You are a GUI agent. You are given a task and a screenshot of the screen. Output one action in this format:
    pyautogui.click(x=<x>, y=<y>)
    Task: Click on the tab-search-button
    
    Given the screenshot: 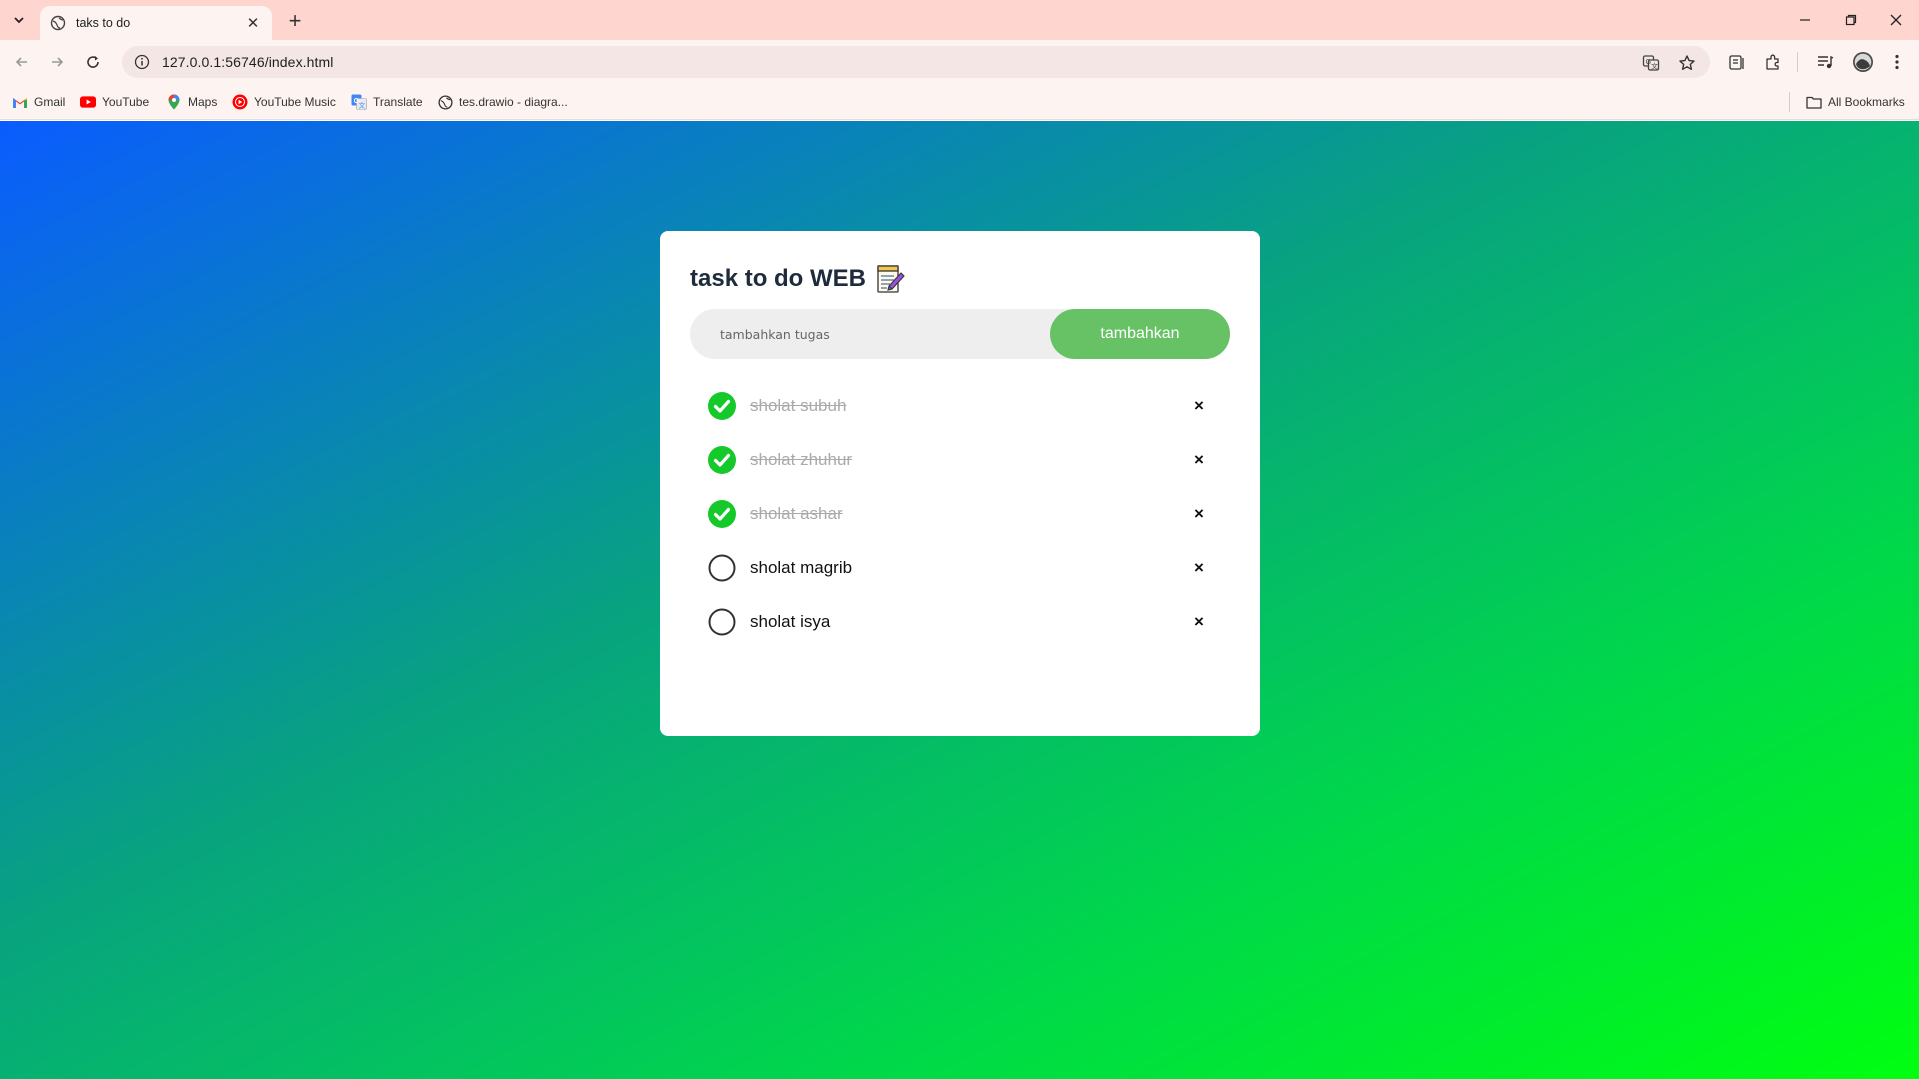 What is the action you would take?
    pyautogui.click(x=19, y=20)
    